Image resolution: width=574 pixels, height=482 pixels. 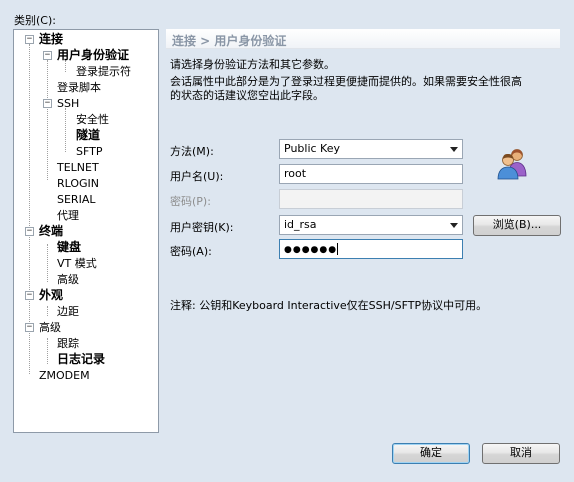 What do you see at coordinates (64, 375) in the screenshot?
I see `tree-item-zmodem: ZMODEM` at bounding box center [64, 375].